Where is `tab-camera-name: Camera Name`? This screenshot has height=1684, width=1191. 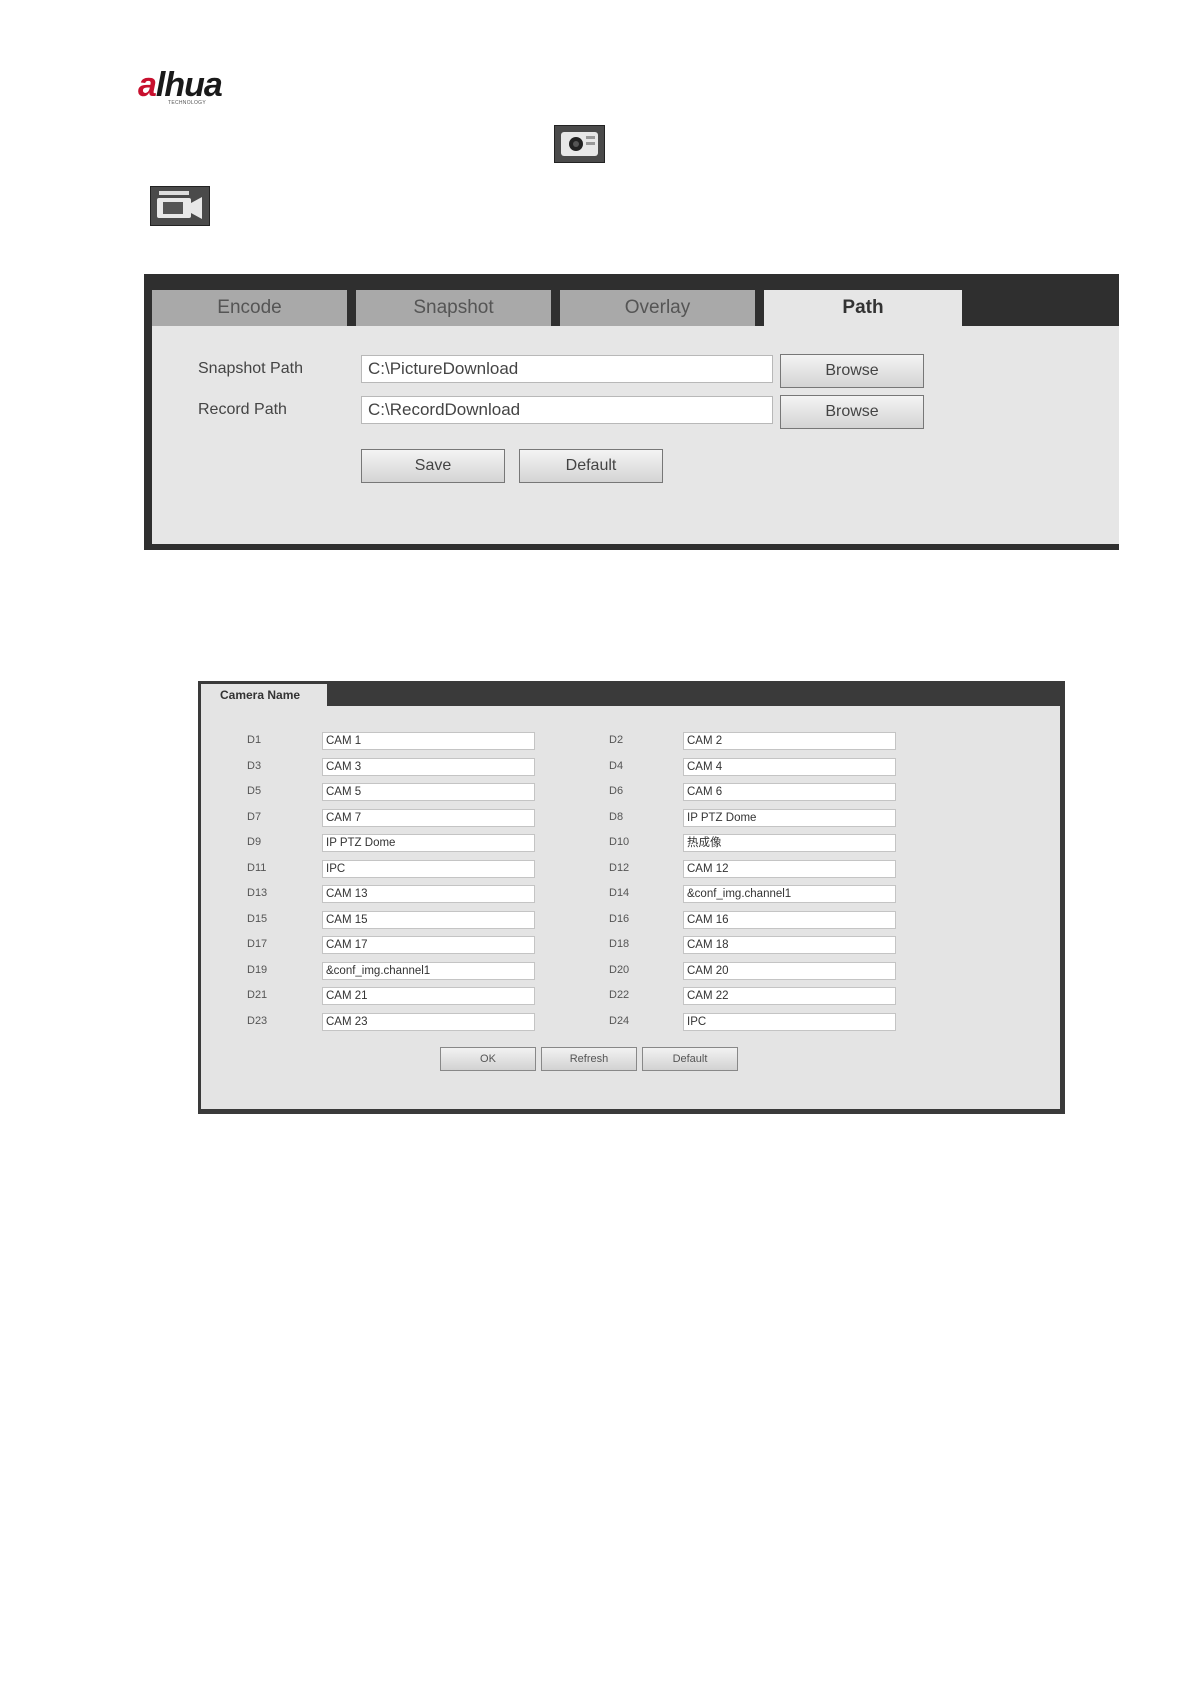 tab-camera-name: Camera Name is located at coordinates (264, 696).